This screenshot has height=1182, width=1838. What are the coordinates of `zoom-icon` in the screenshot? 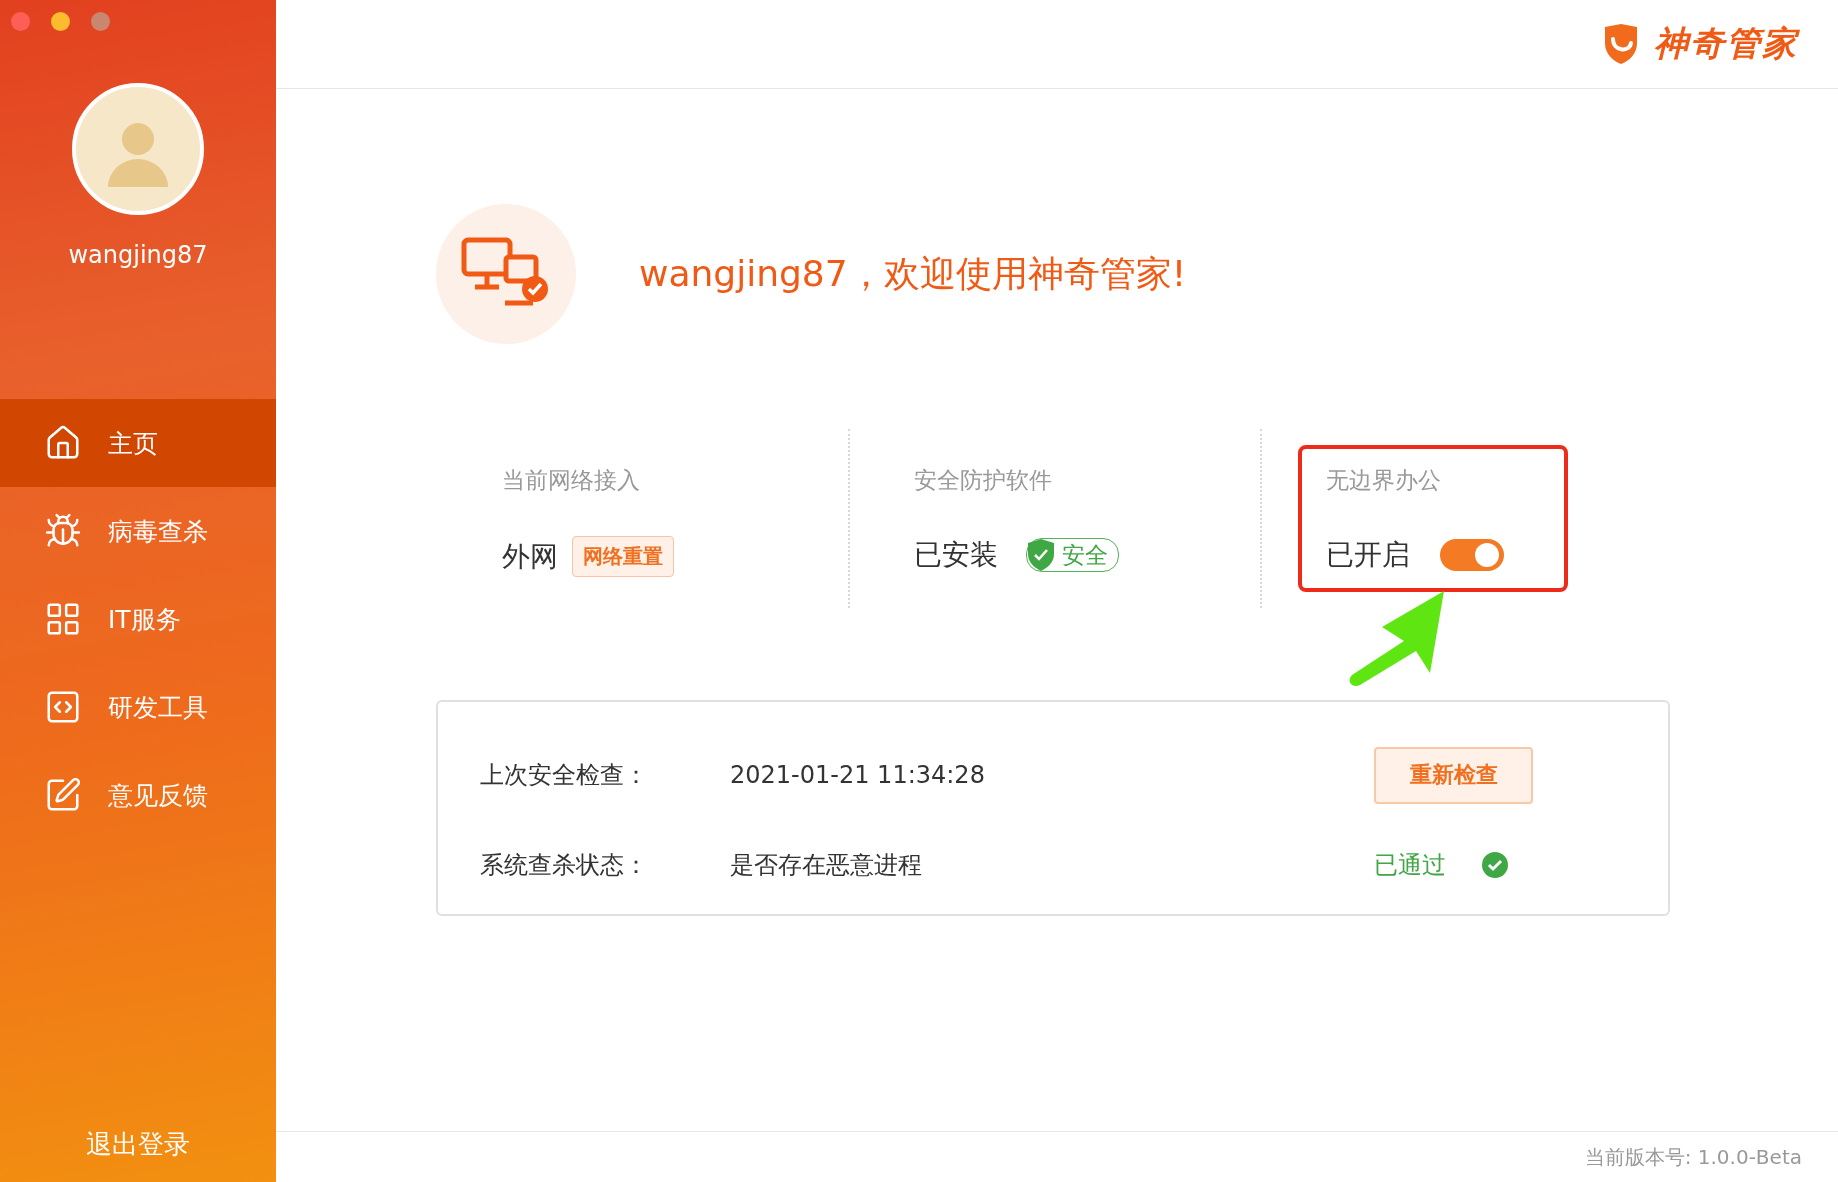 It's located at (100, 21).